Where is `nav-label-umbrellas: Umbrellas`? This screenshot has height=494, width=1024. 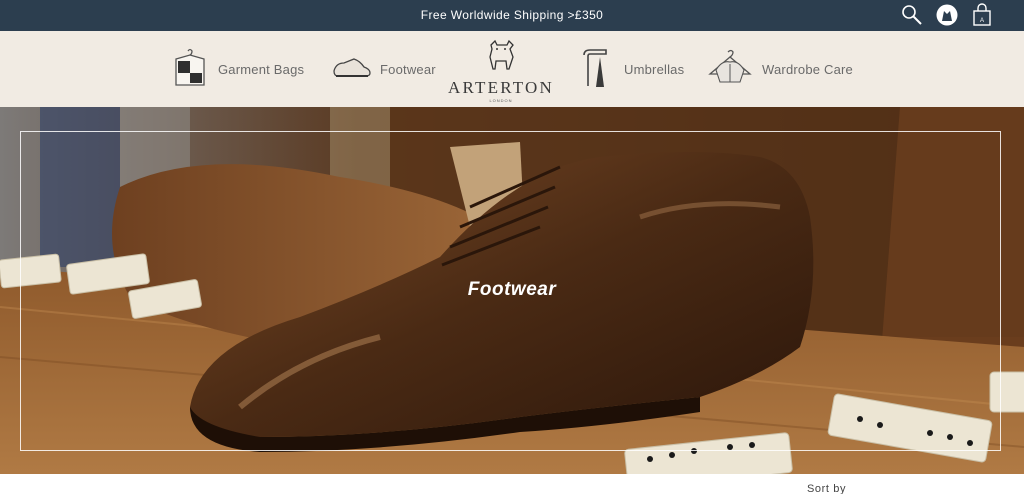
nav-label-umbrellas: Umbrellas is located at coordinates (654, 69).